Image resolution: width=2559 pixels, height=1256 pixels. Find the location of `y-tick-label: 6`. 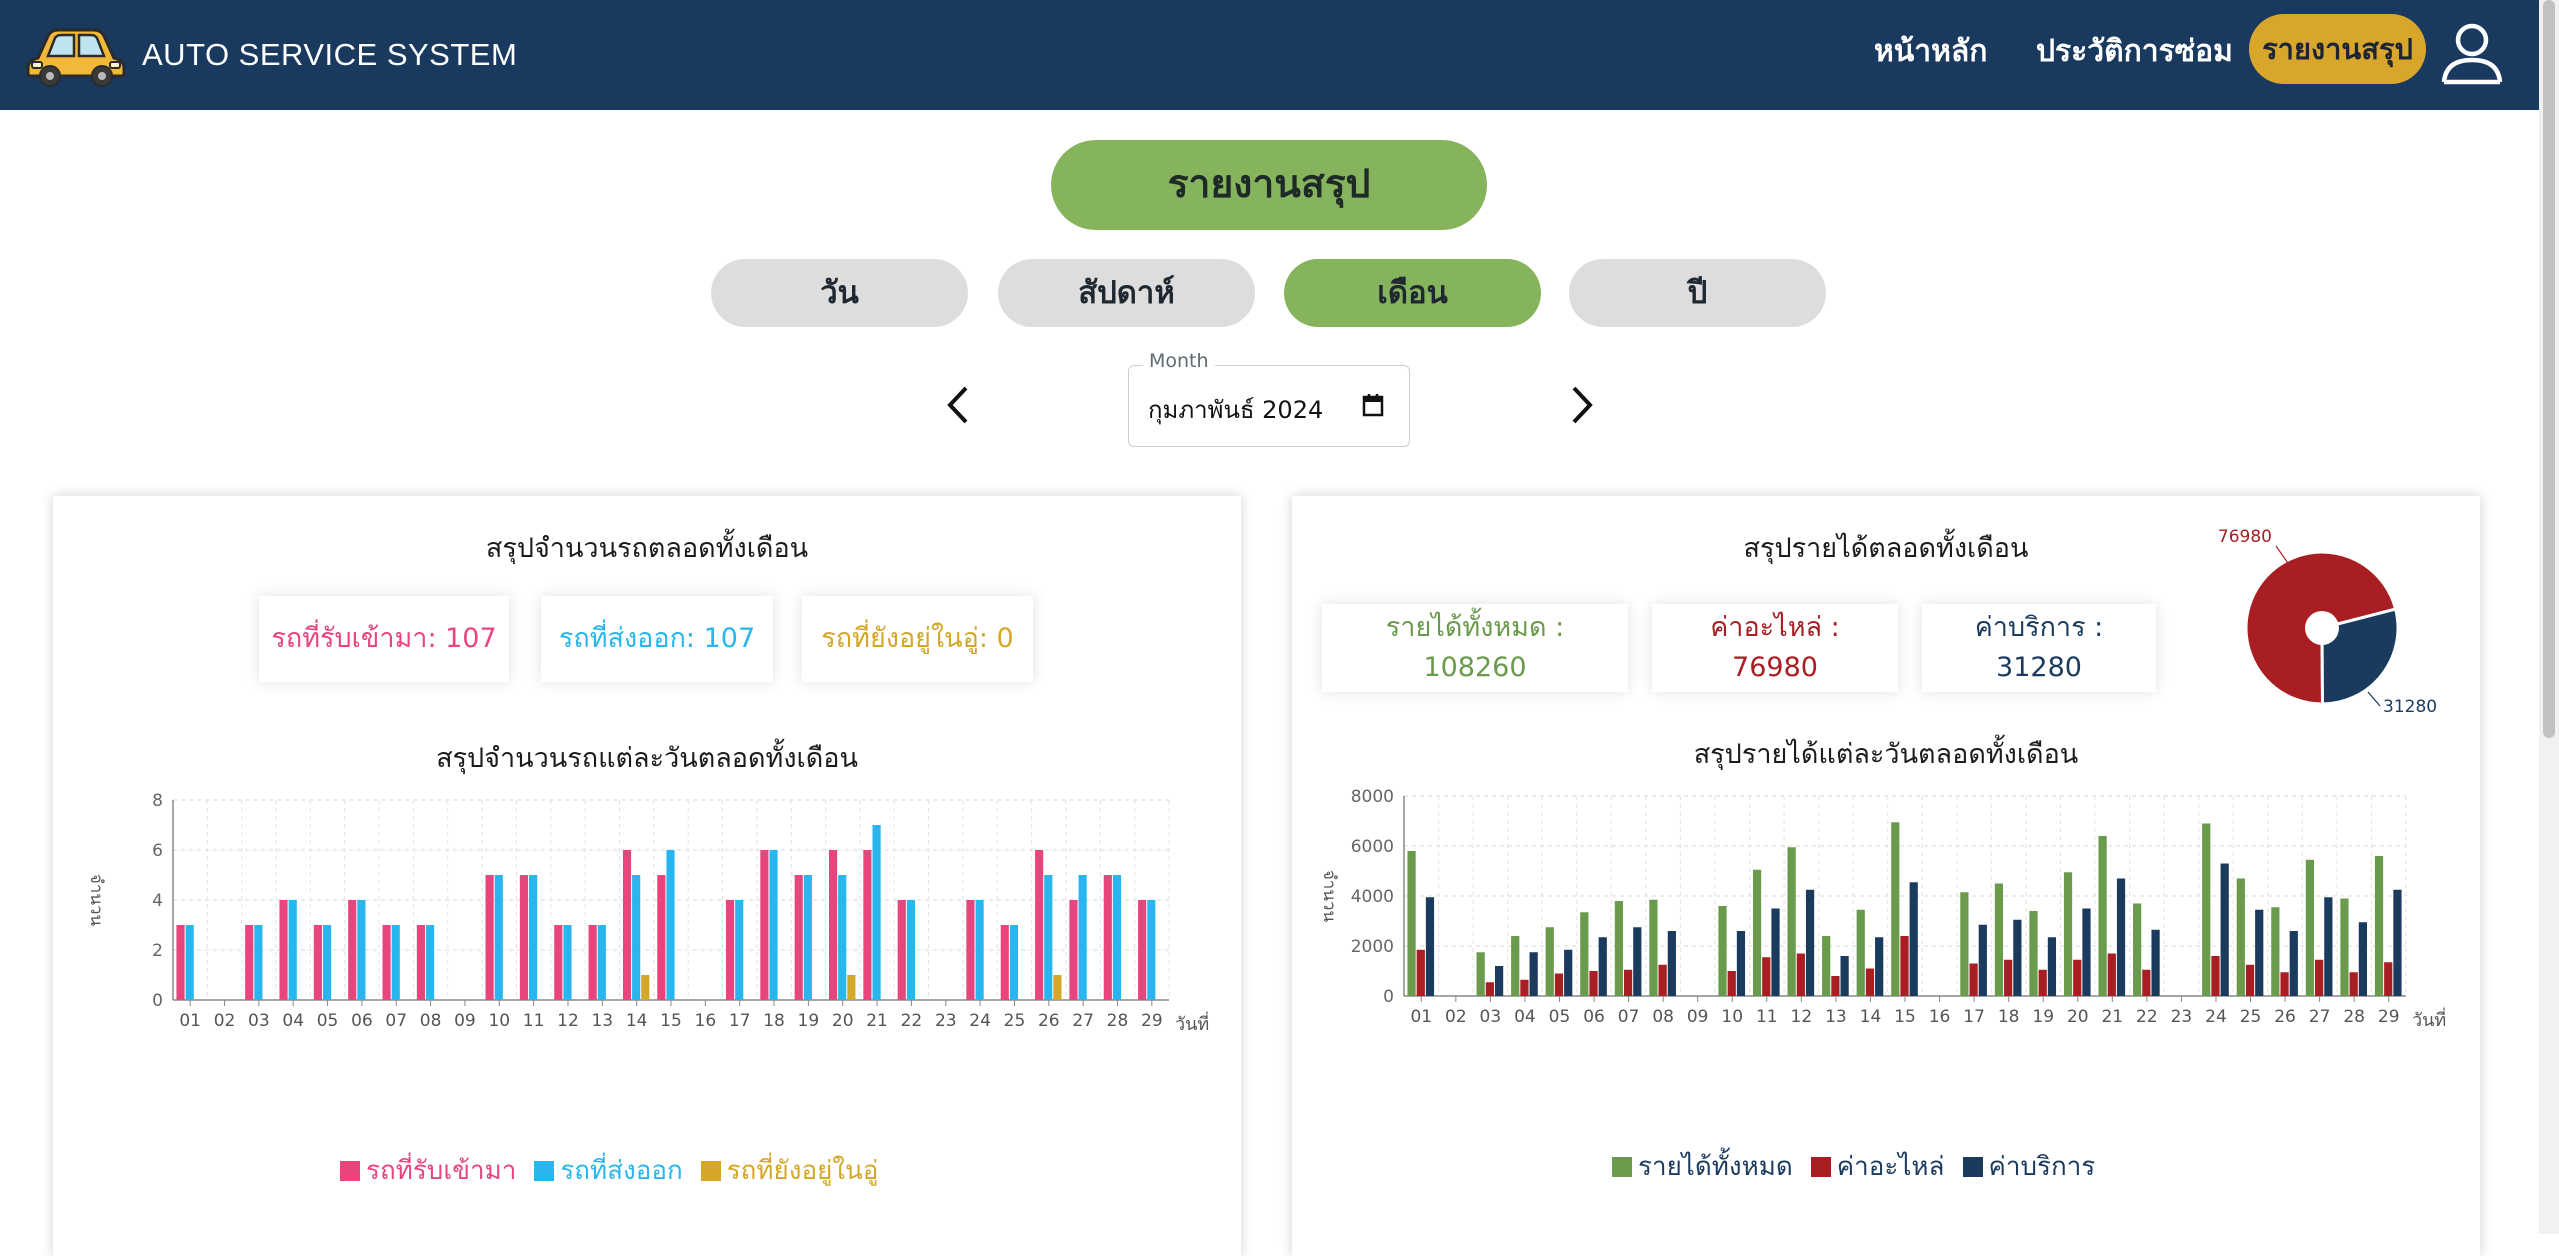

y-tick-label: 6 is located at coordinates (157, 851).